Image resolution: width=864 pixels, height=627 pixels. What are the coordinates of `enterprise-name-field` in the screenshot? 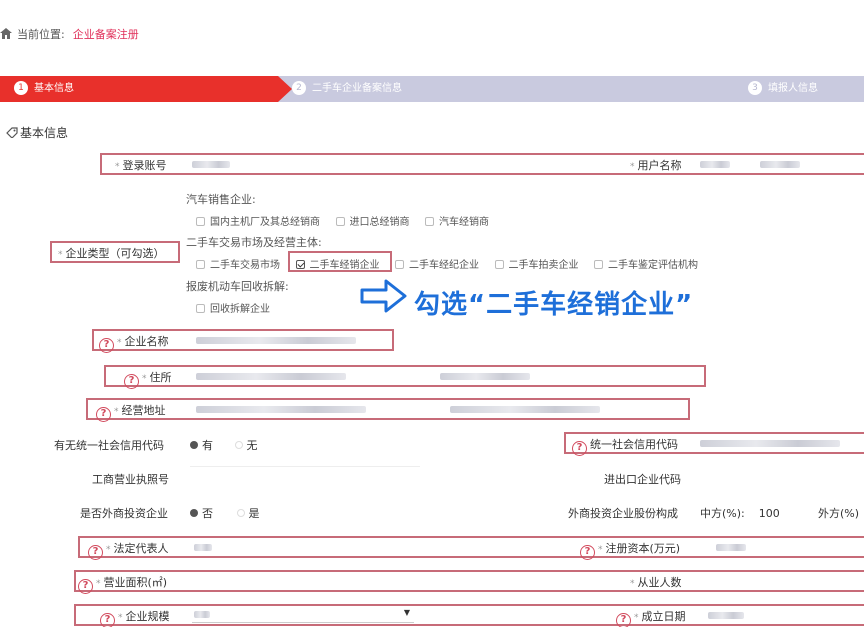 It's located at (276, 340).